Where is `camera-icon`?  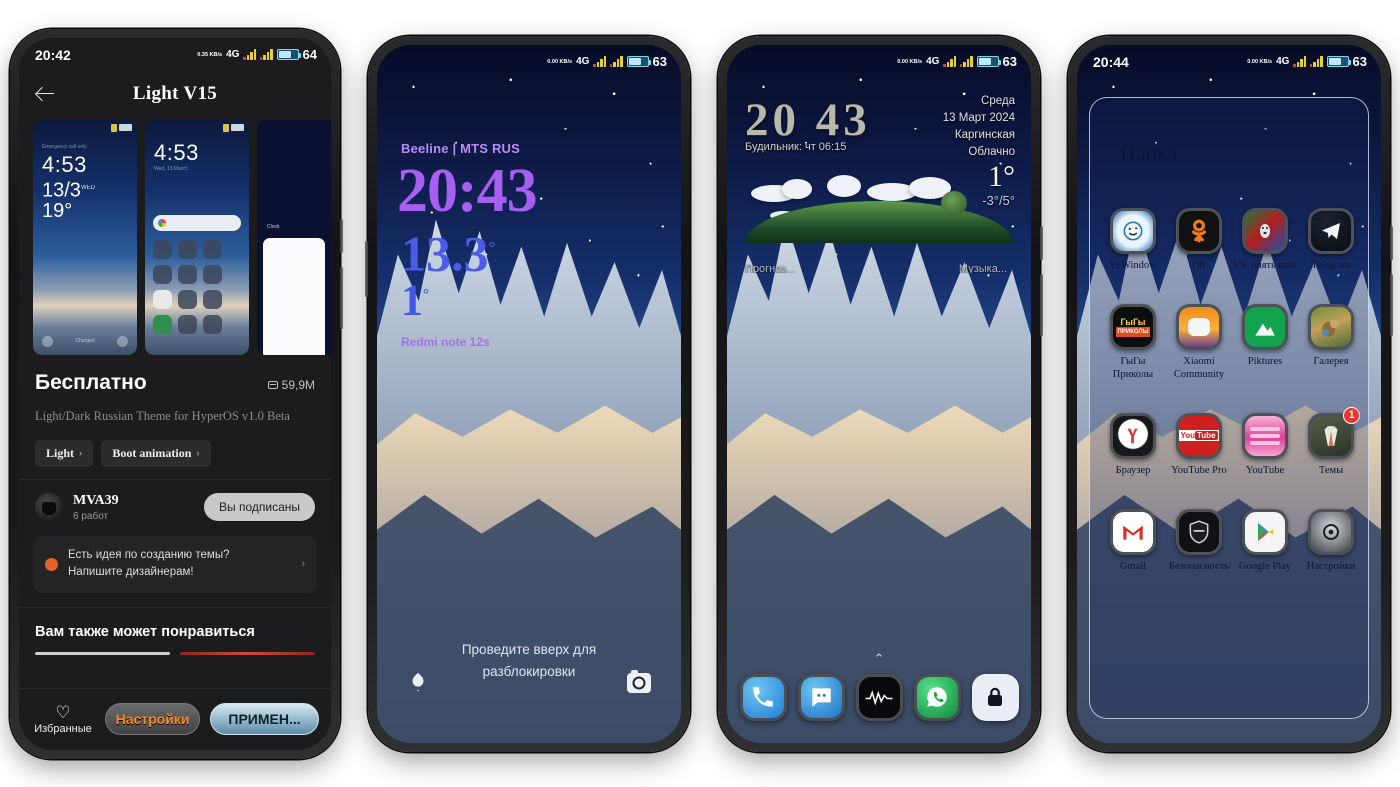
camera-icon is located at coordinates (639, 681).